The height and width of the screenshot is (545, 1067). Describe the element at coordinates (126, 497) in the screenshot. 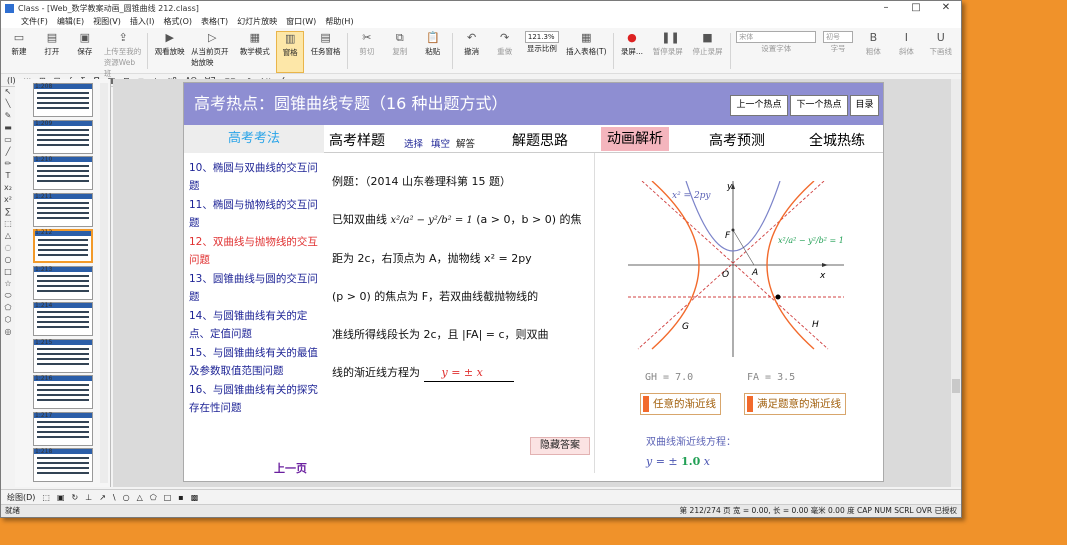

I see `draw-tool-circle: ○` at that location.